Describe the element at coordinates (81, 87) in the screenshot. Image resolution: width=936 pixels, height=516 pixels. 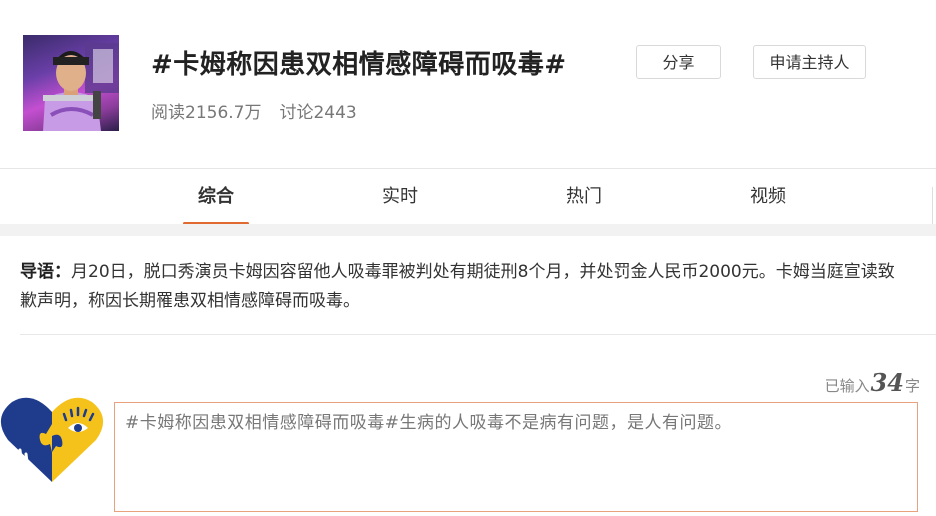
I see `person-image` at that location.